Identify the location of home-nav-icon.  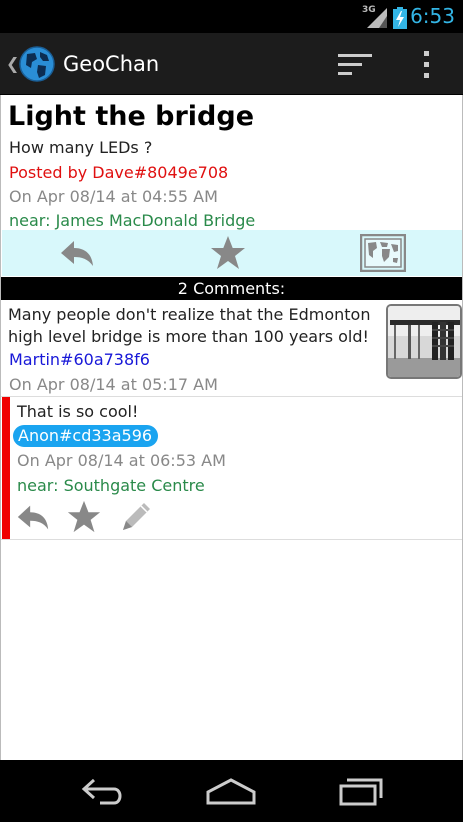
(231, 791).